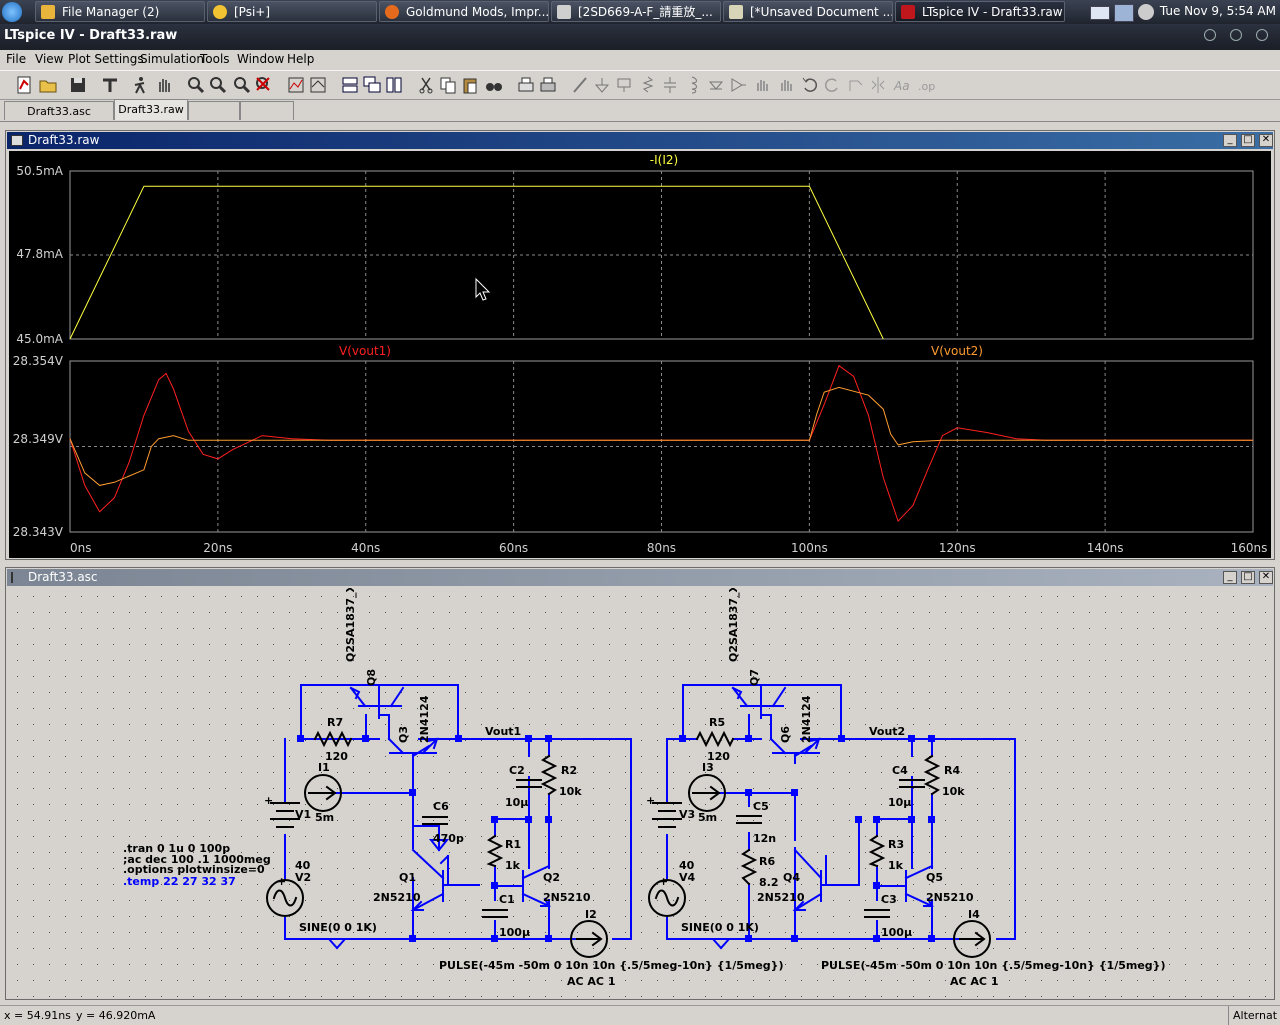 This screenshot has width=1280, height=1025. I want to click on zoom-in-icon, so click(196, 85).